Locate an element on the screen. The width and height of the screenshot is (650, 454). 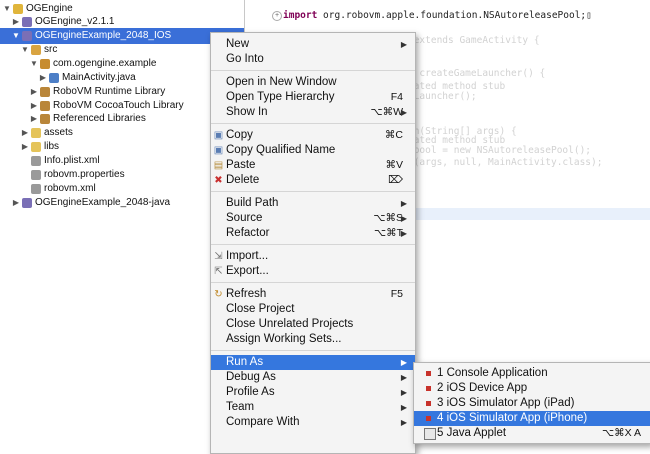
menu-item-label: Delete is located at coordinates (243, 180).